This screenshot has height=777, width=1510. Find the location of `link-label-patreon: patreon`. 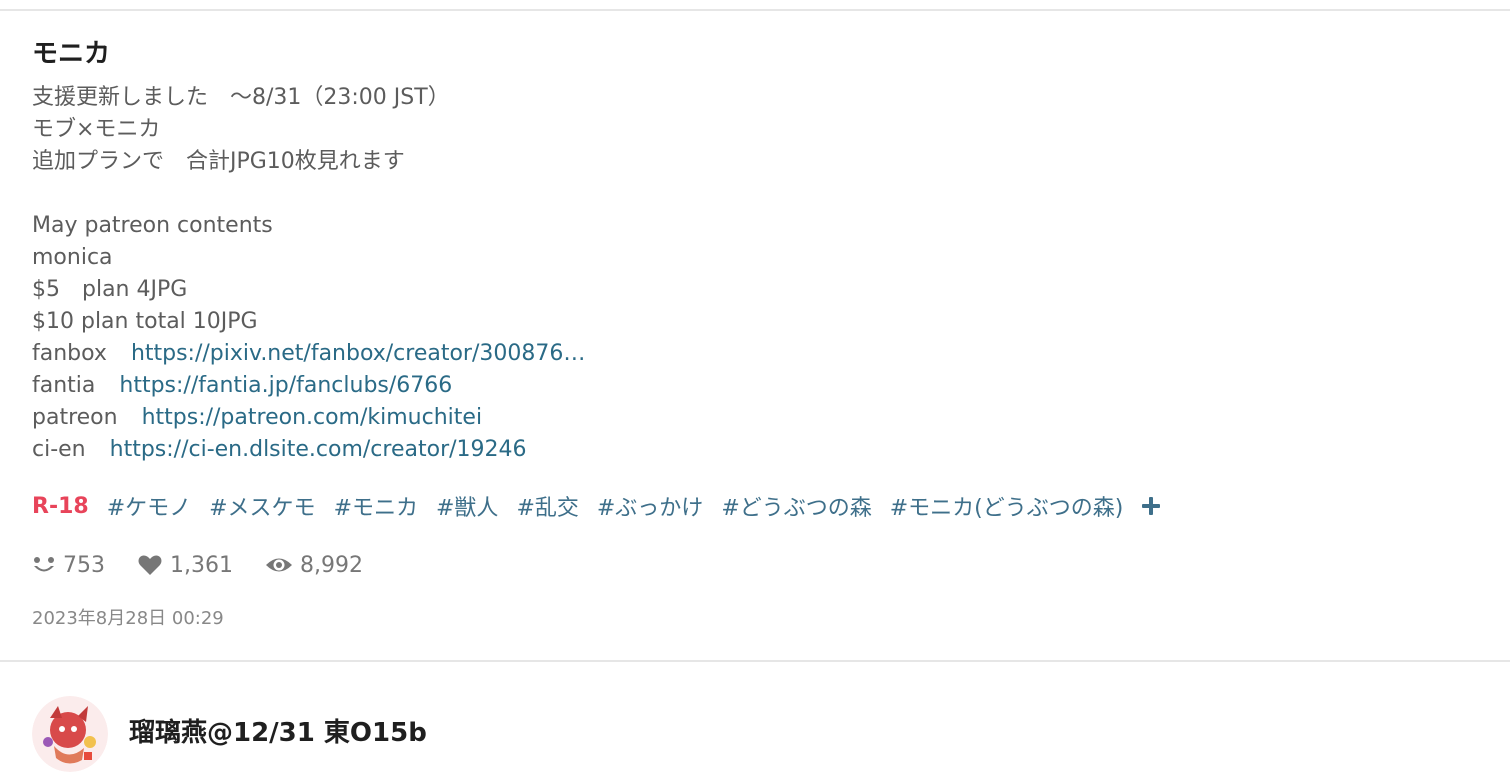

link-label-patreon: patreon is located at coordinates (75, 417).